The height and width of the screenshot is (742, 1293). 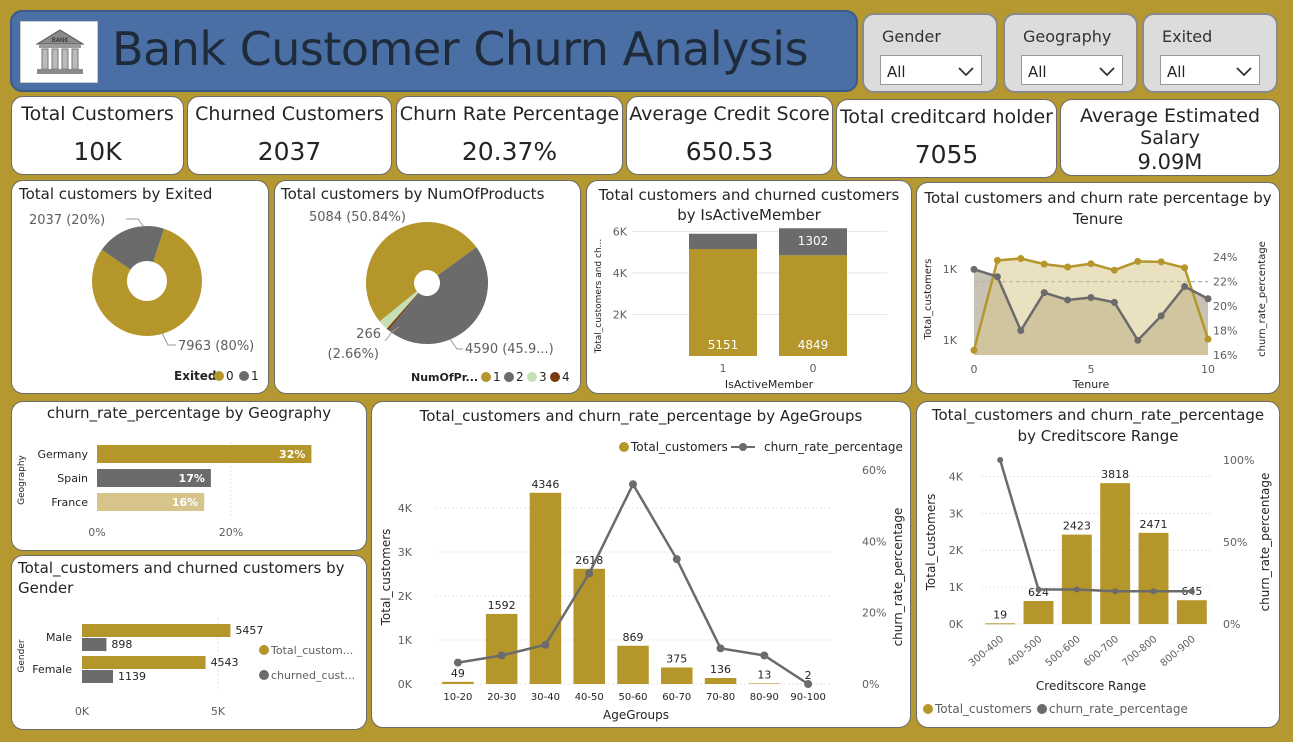 I want to click on x-tick-label: 400-500, so click(x=1024, y=651).